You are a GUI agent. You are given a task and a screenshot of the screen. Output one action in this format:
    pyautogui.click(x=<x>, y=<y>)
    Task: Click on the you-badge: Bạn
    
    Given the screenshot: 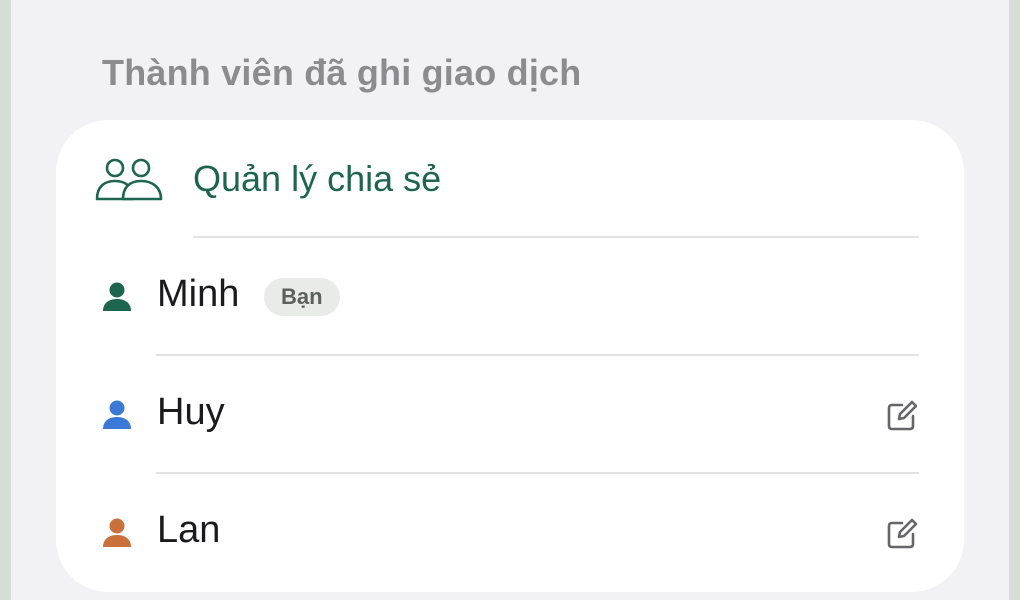 What is the action you would take?
    pyautogui.click(x=302, y=297)
    